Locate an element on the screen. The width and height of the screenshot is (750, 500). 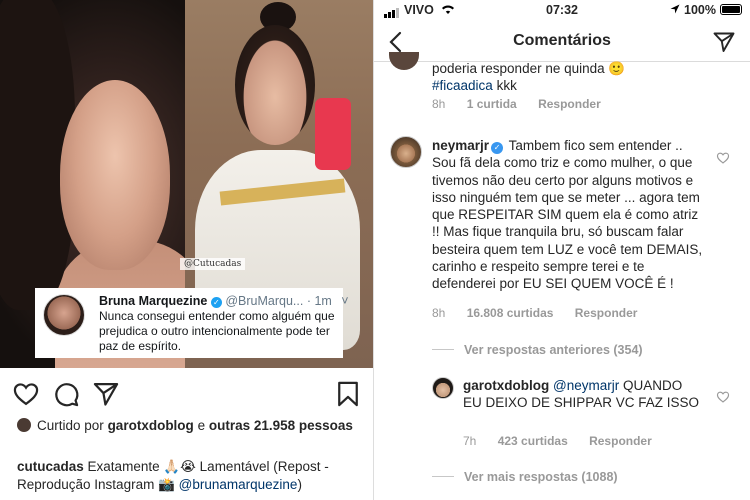
caption-user-link: cutucadas is located at coordinates (50, 466).